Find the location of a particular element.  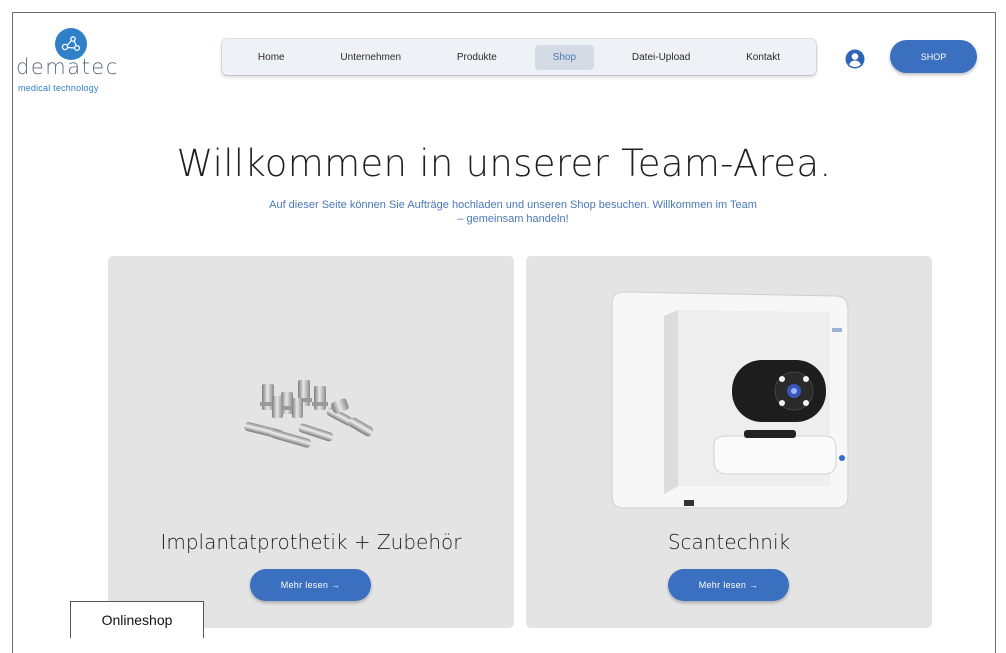

shop-button: SHOP is located at coordinates (933, 56).